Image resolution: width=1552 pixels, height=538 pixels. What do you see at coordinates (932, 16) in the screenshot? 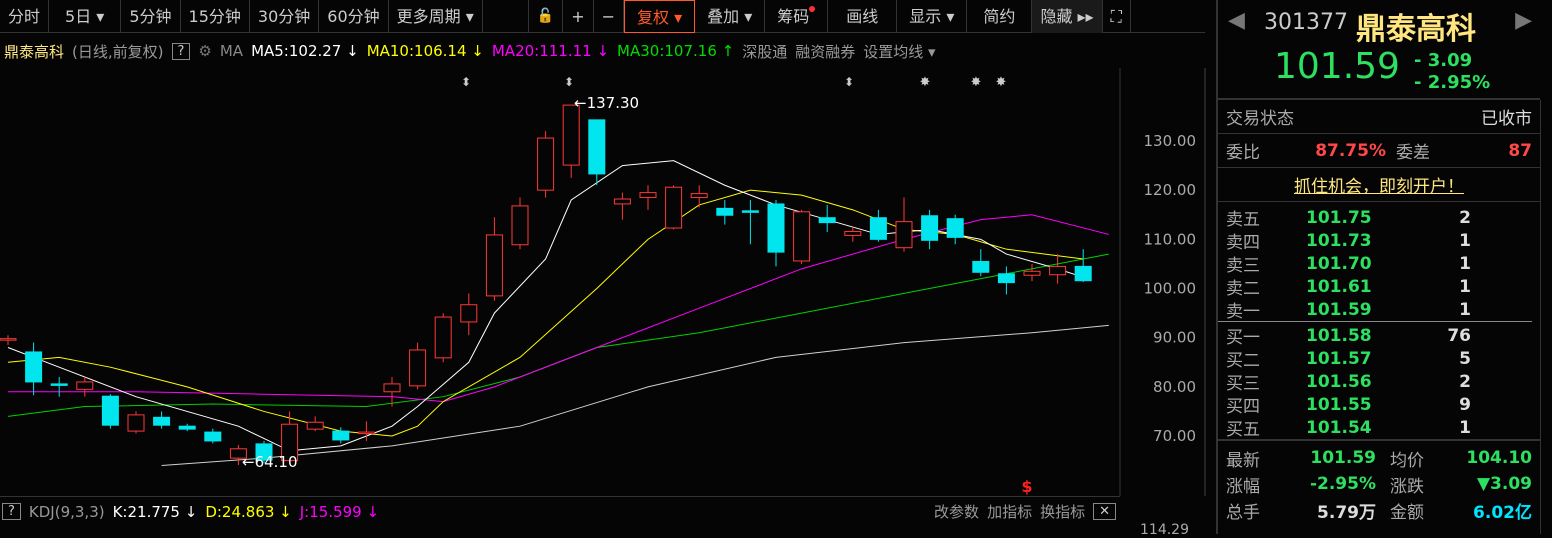
I see `display-dropdown: 显示 ▾` at bounding box center [932, 16].